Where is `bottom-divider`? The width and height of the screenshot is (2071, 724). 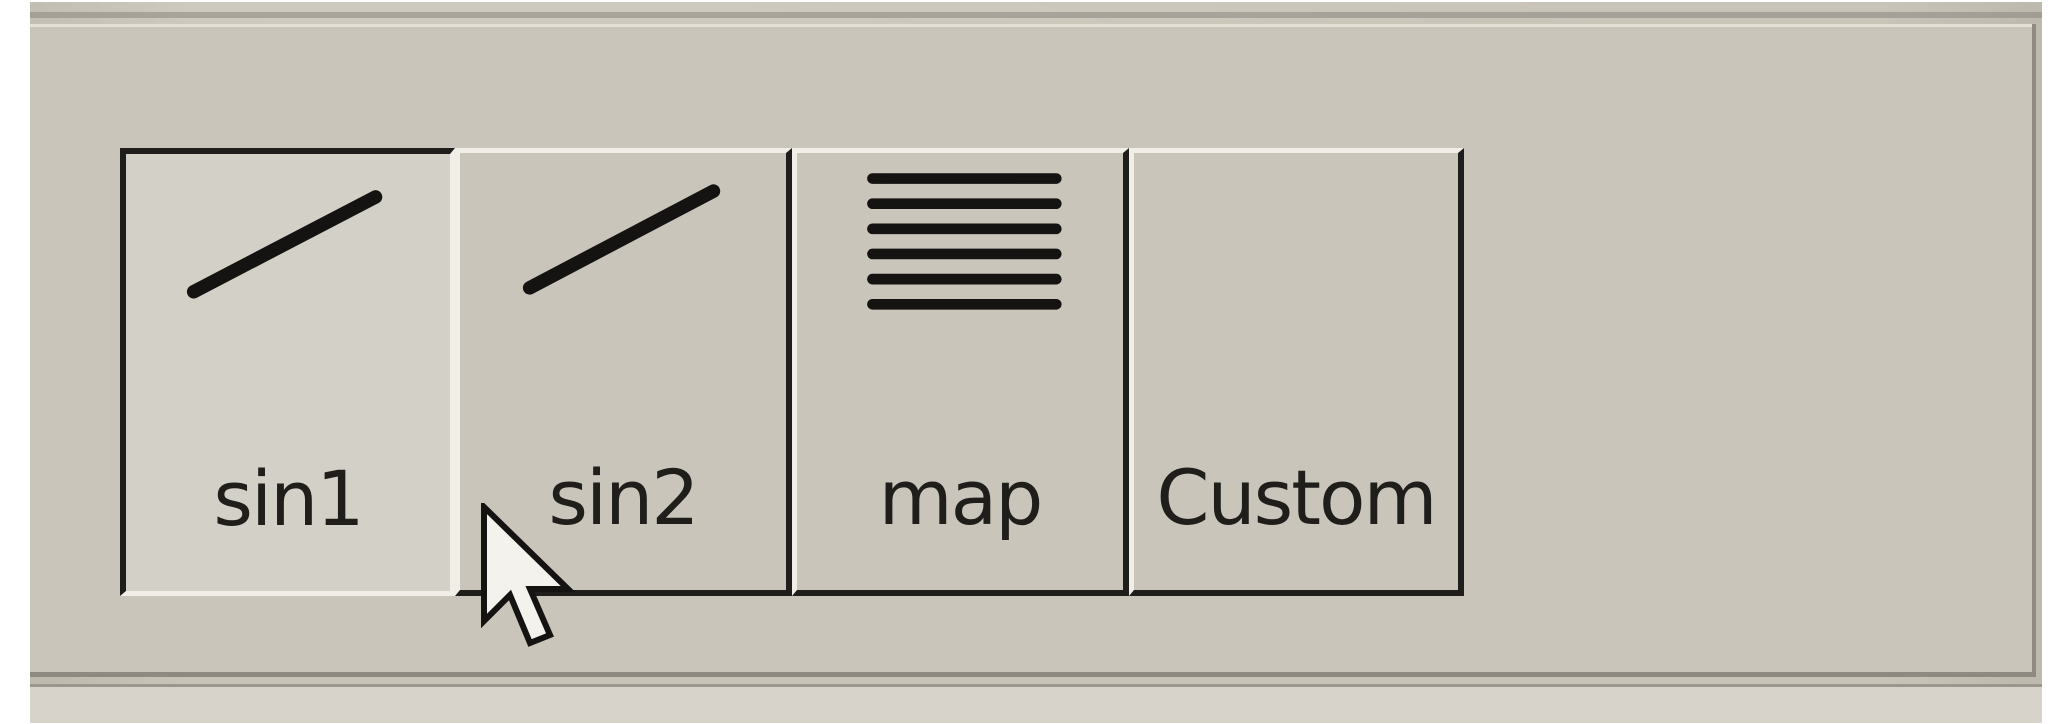 bottom-divider is located at coordinates (1036, 703).